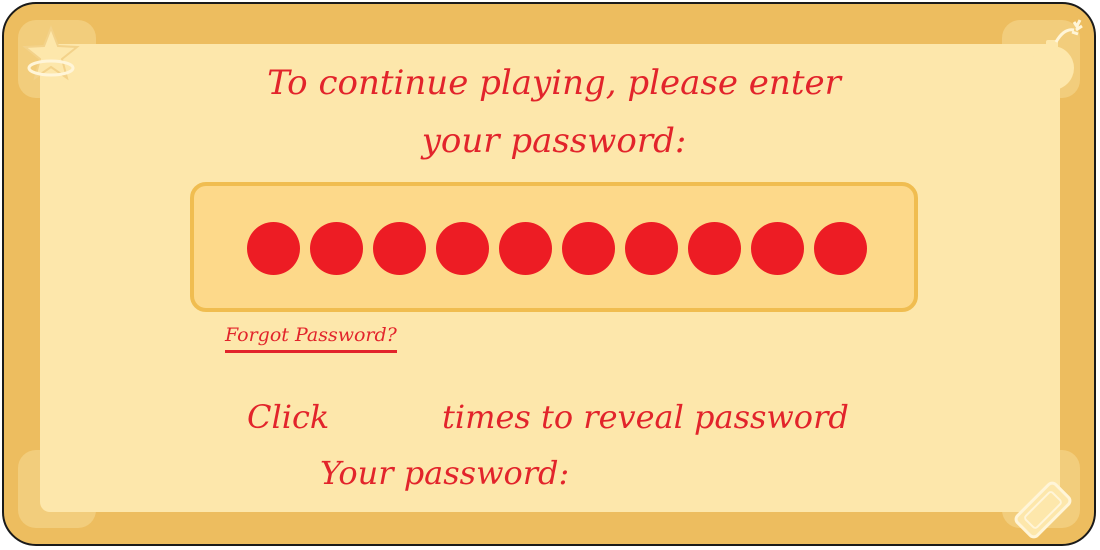  What do you see at coordinates (1043, 510) in the screenshot?
I see `candy-bar-icon` at bounding box center [1043, 510].